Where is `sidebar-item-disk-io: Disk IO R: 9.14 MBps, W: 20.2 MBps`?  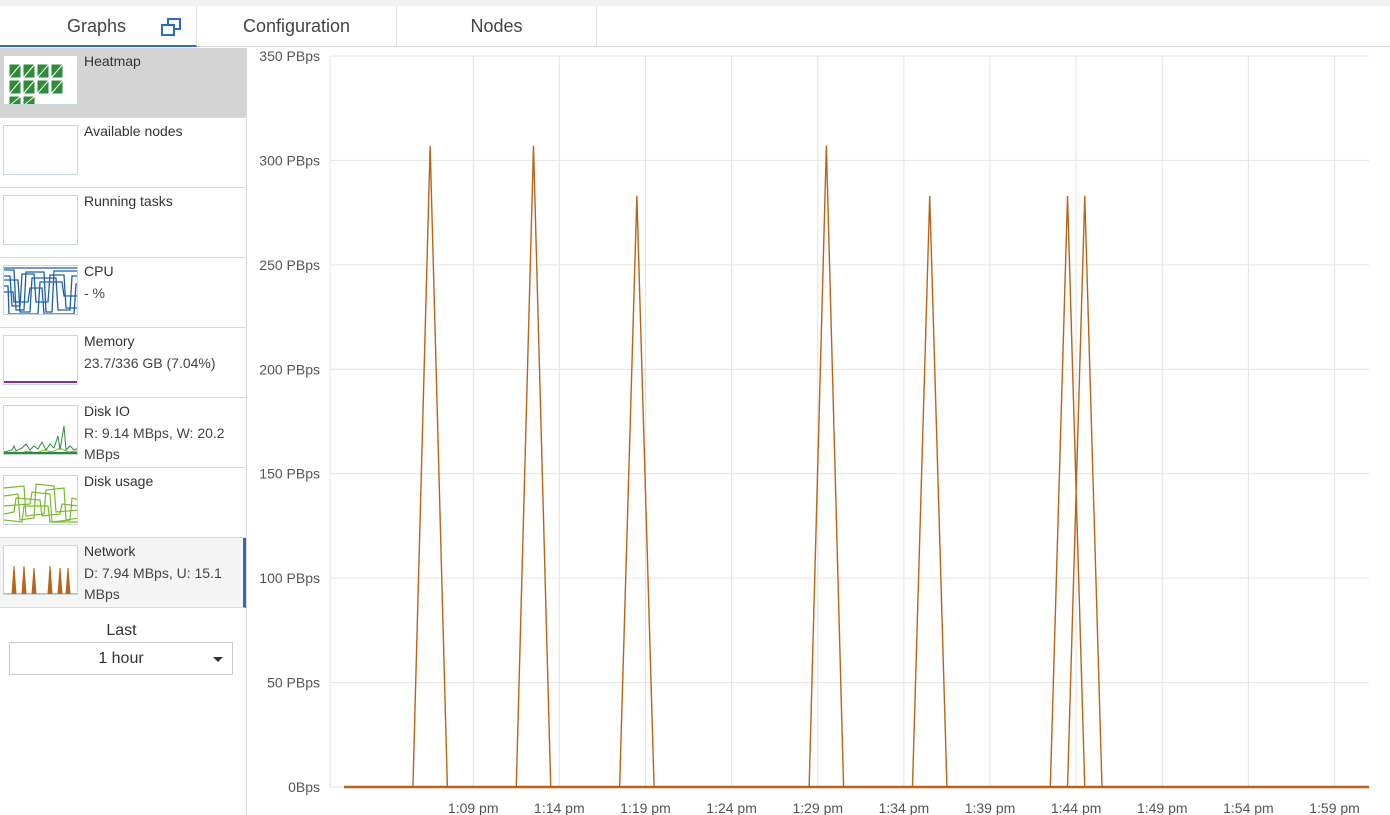 sidebar-item-disk-io: Disk IO R: 9.14 MBps, W: 20.2 MBps is located at coordinates (123, 433).